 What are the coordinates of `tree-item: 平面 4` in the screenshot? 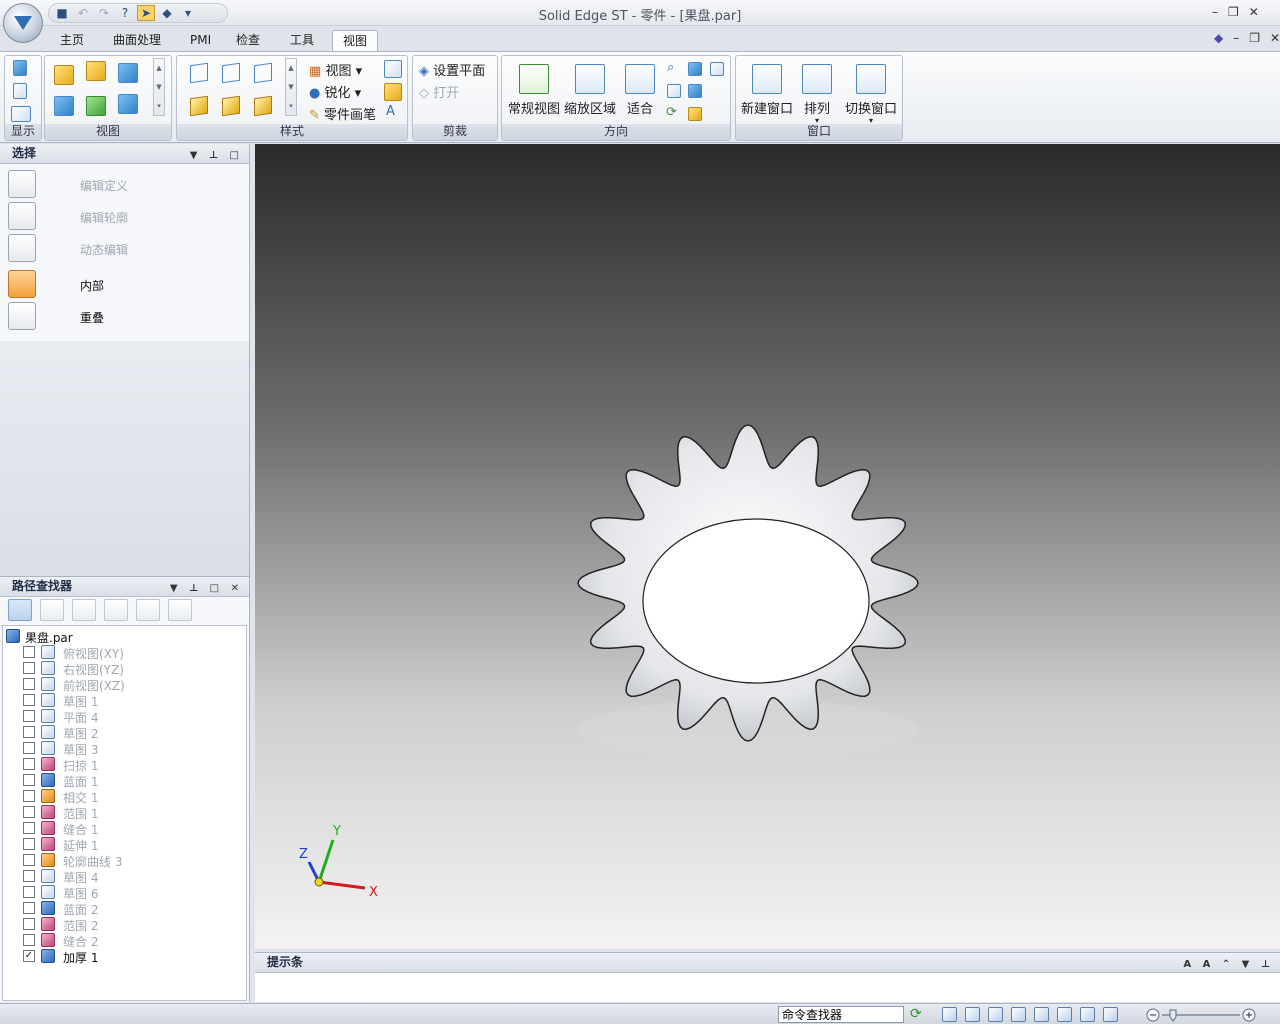 It's located at (123, 716).